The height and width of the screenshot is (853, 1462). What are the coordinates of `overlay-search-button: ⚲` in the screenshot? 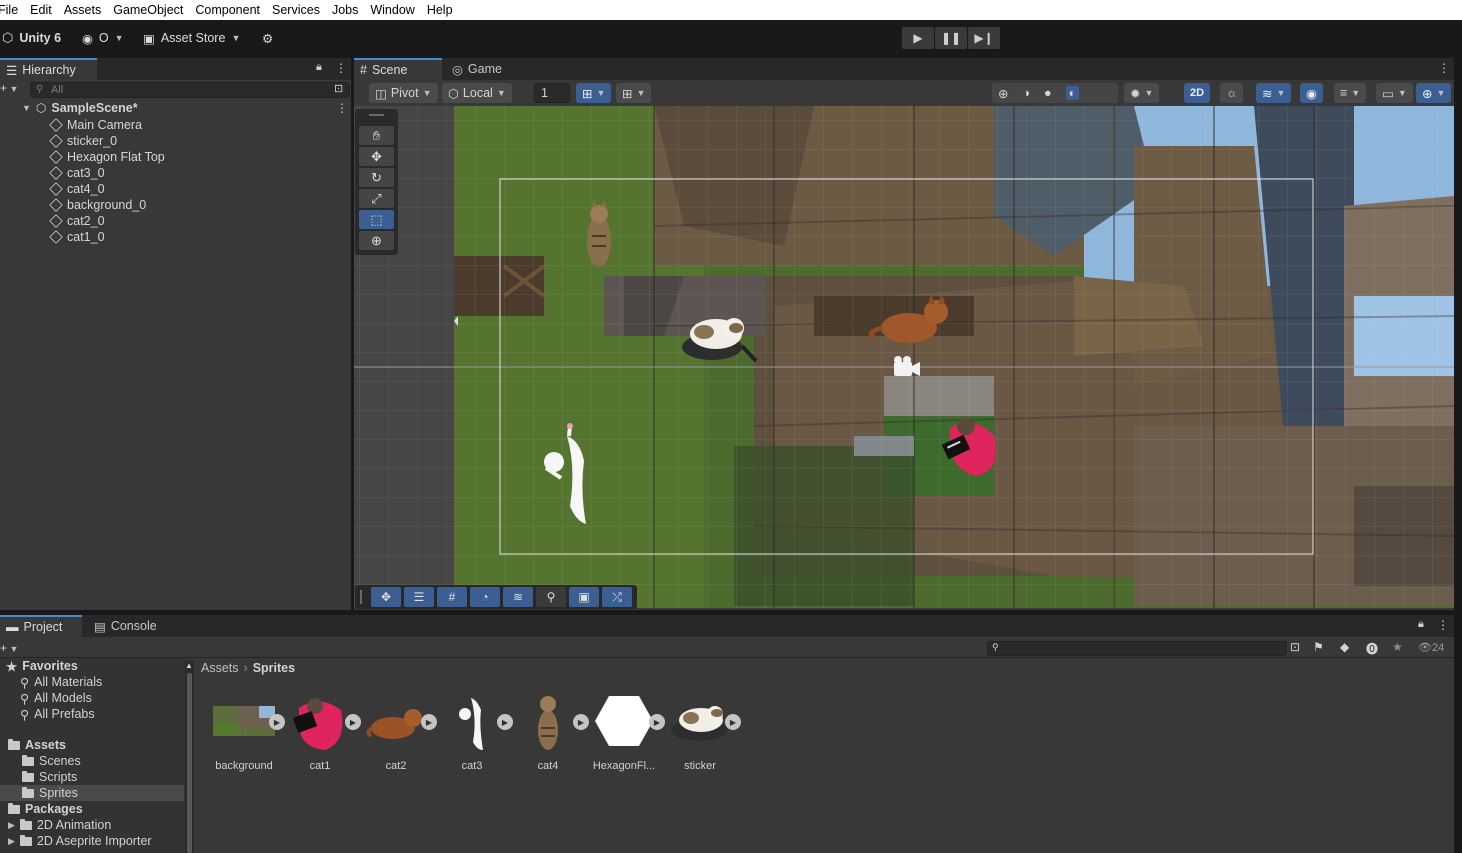 It's located at (551, 597).